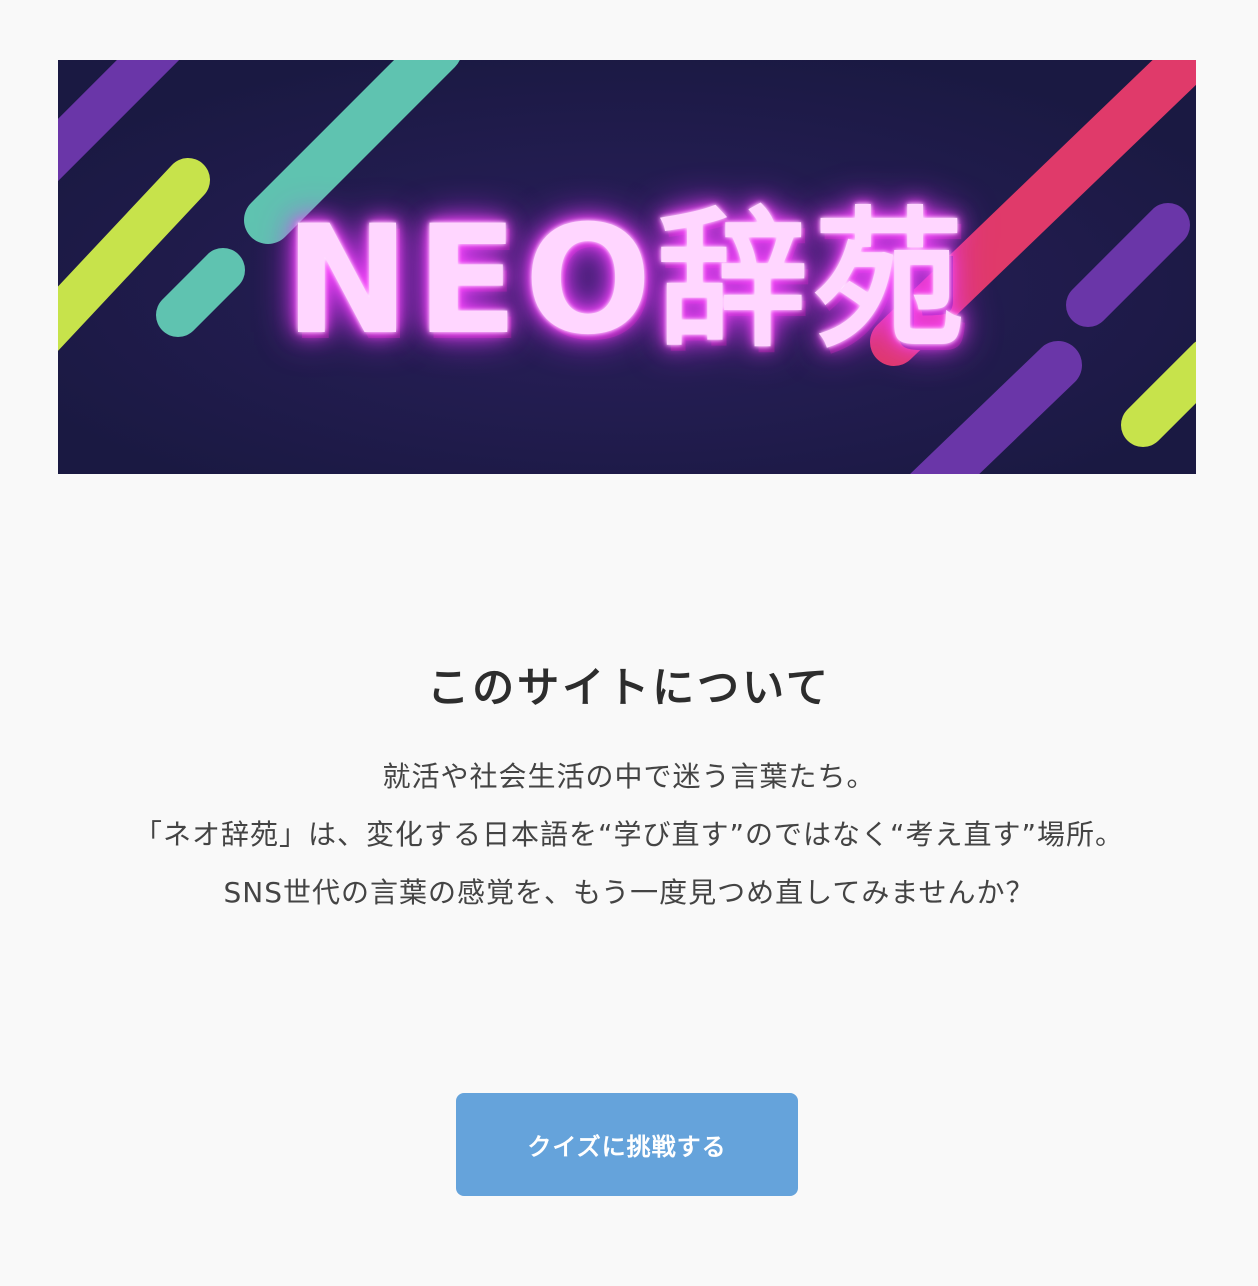 The width and height of the screenshot is (1258, 1286). I want to click on quiz-start-button: クイズに挑戦する, so click(627, 1144).